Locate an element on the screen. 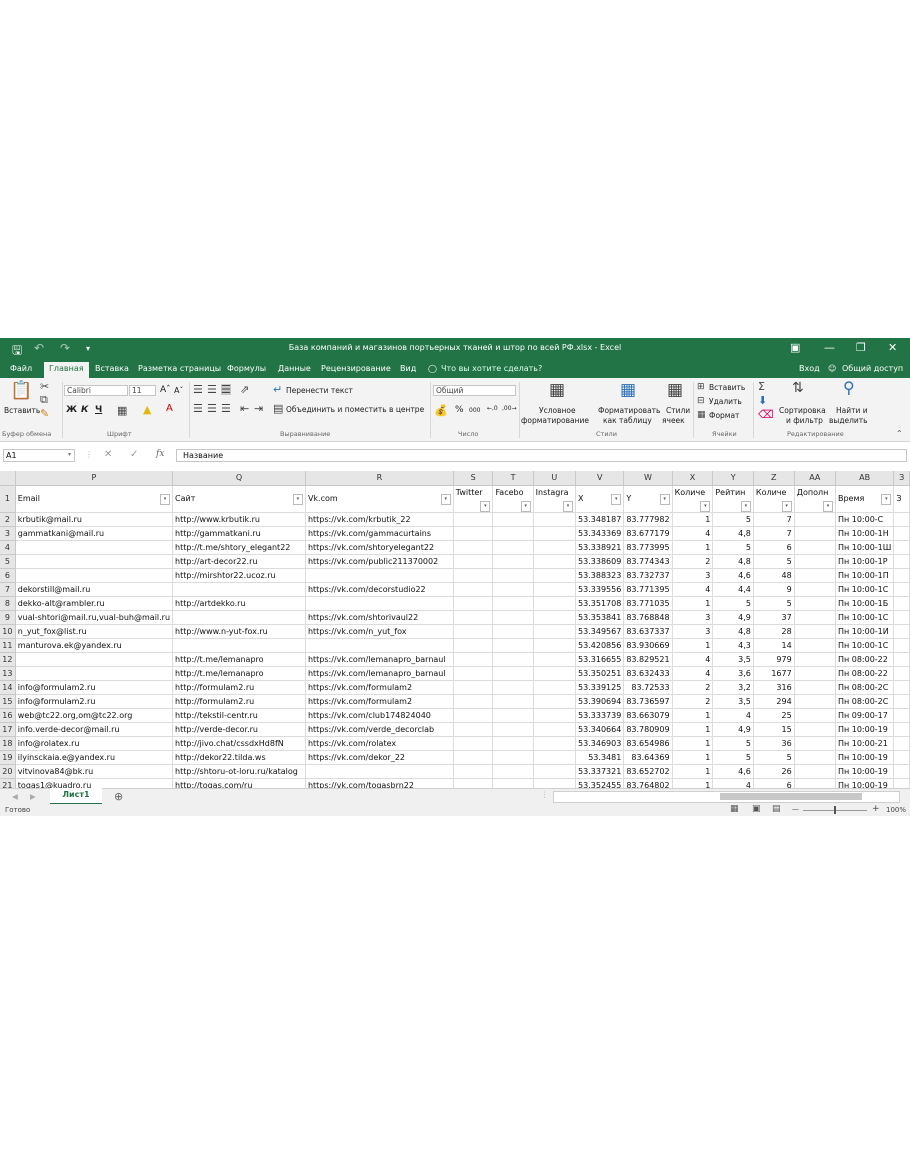  restore-icon: ❐ is located at coordinates (861, 347).